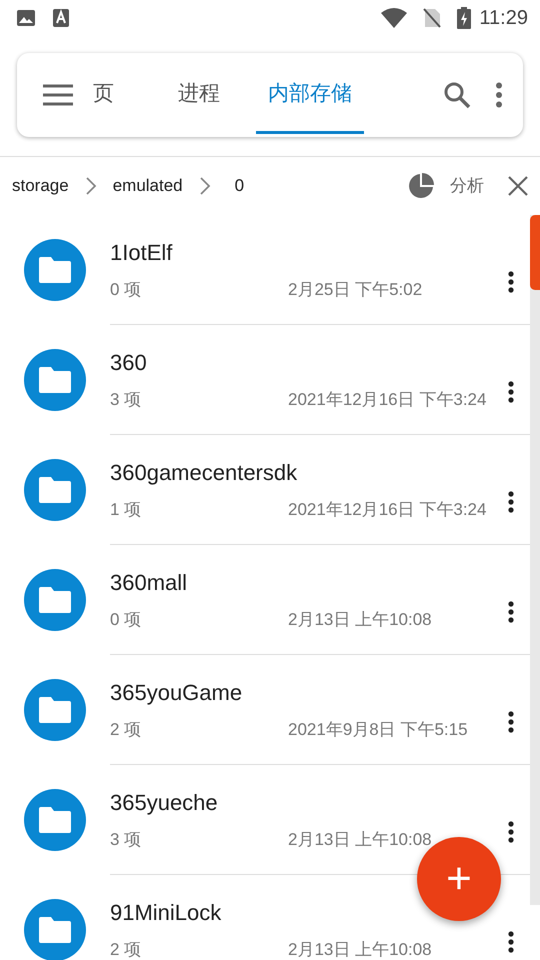 The width and height of the screenshot is (540, 960). Describe the element at coordinates (147, 186) in the screenshot. I see `breadcrumb-link: emulated` at that location.